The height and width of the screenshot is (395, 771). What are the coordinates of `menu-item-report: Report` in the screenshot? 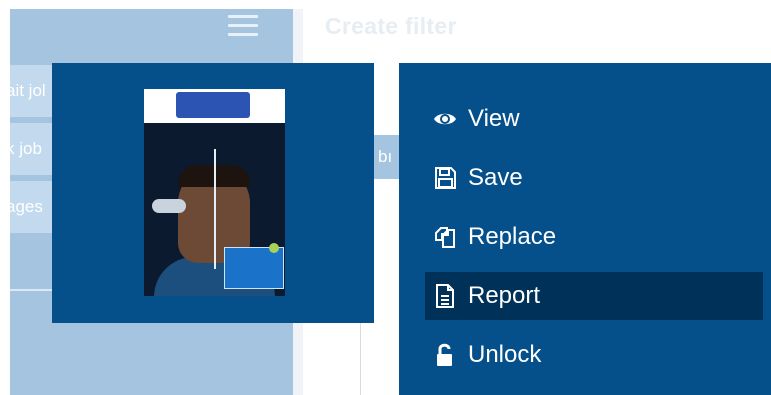 It's located at (594, 296).